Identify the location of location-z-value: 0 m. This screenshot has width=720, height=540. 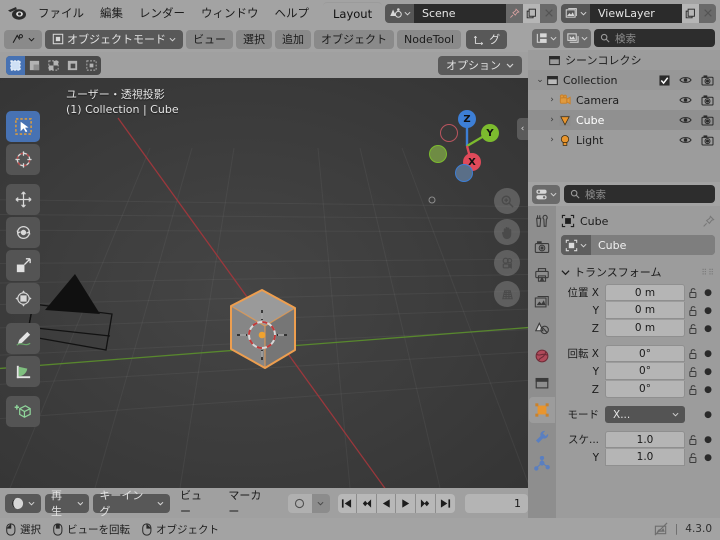
(645, 328).